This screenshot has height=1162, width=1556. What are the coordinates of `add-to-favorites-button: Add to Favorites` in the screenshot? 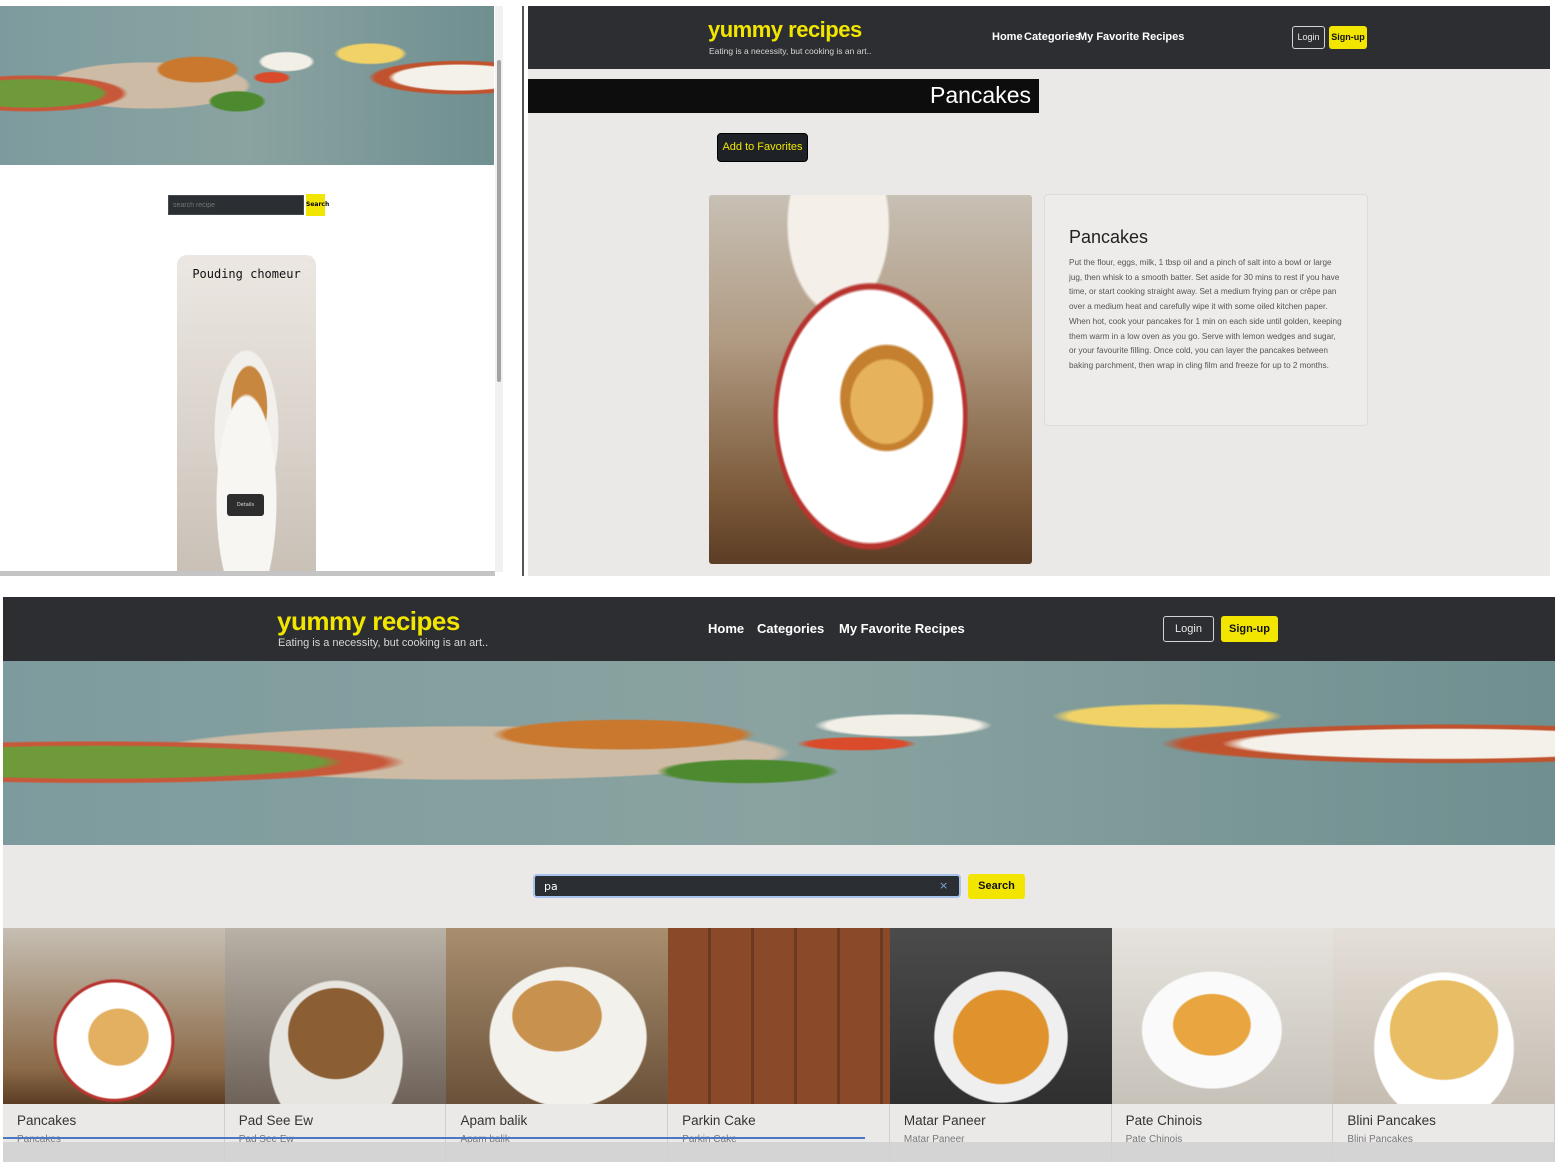 It's located at (762, 147).